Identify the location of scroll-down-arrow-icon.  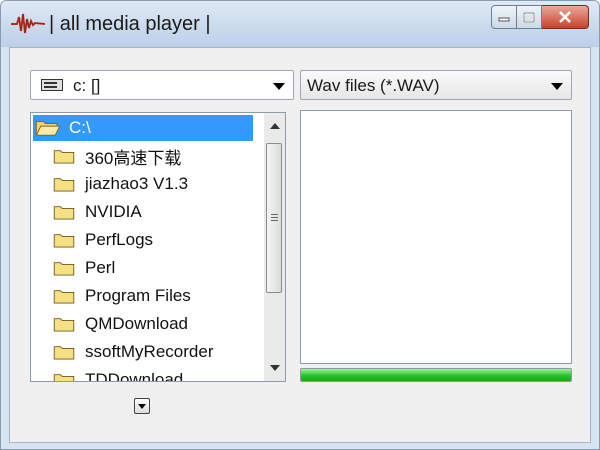
(275, 368).